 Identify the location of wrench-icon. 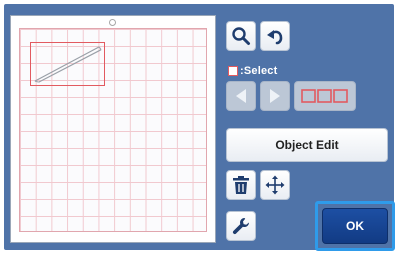
(240, 226).